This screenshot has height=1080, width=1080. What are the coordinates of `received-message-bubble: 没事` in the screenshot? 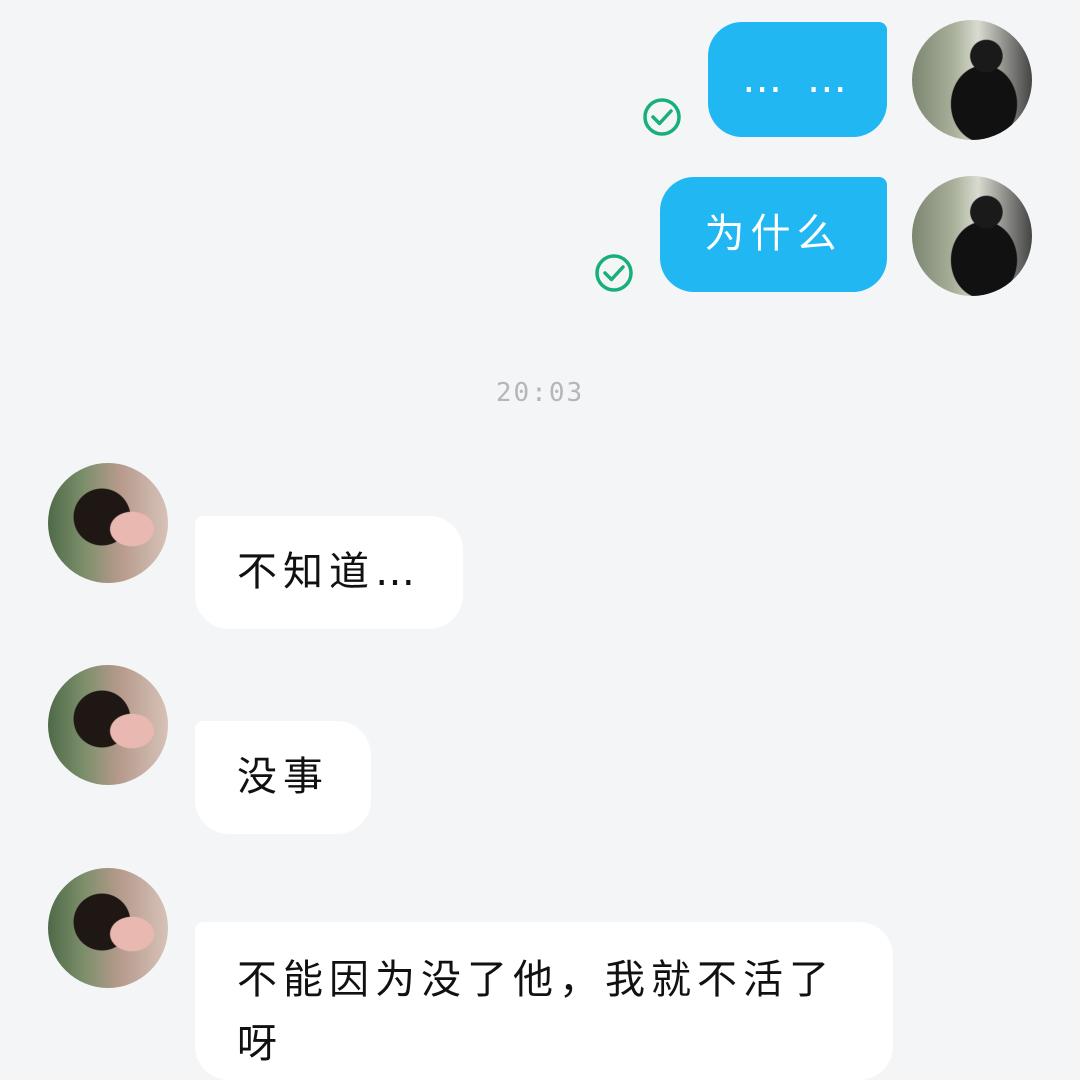 It's located at (283, 777).